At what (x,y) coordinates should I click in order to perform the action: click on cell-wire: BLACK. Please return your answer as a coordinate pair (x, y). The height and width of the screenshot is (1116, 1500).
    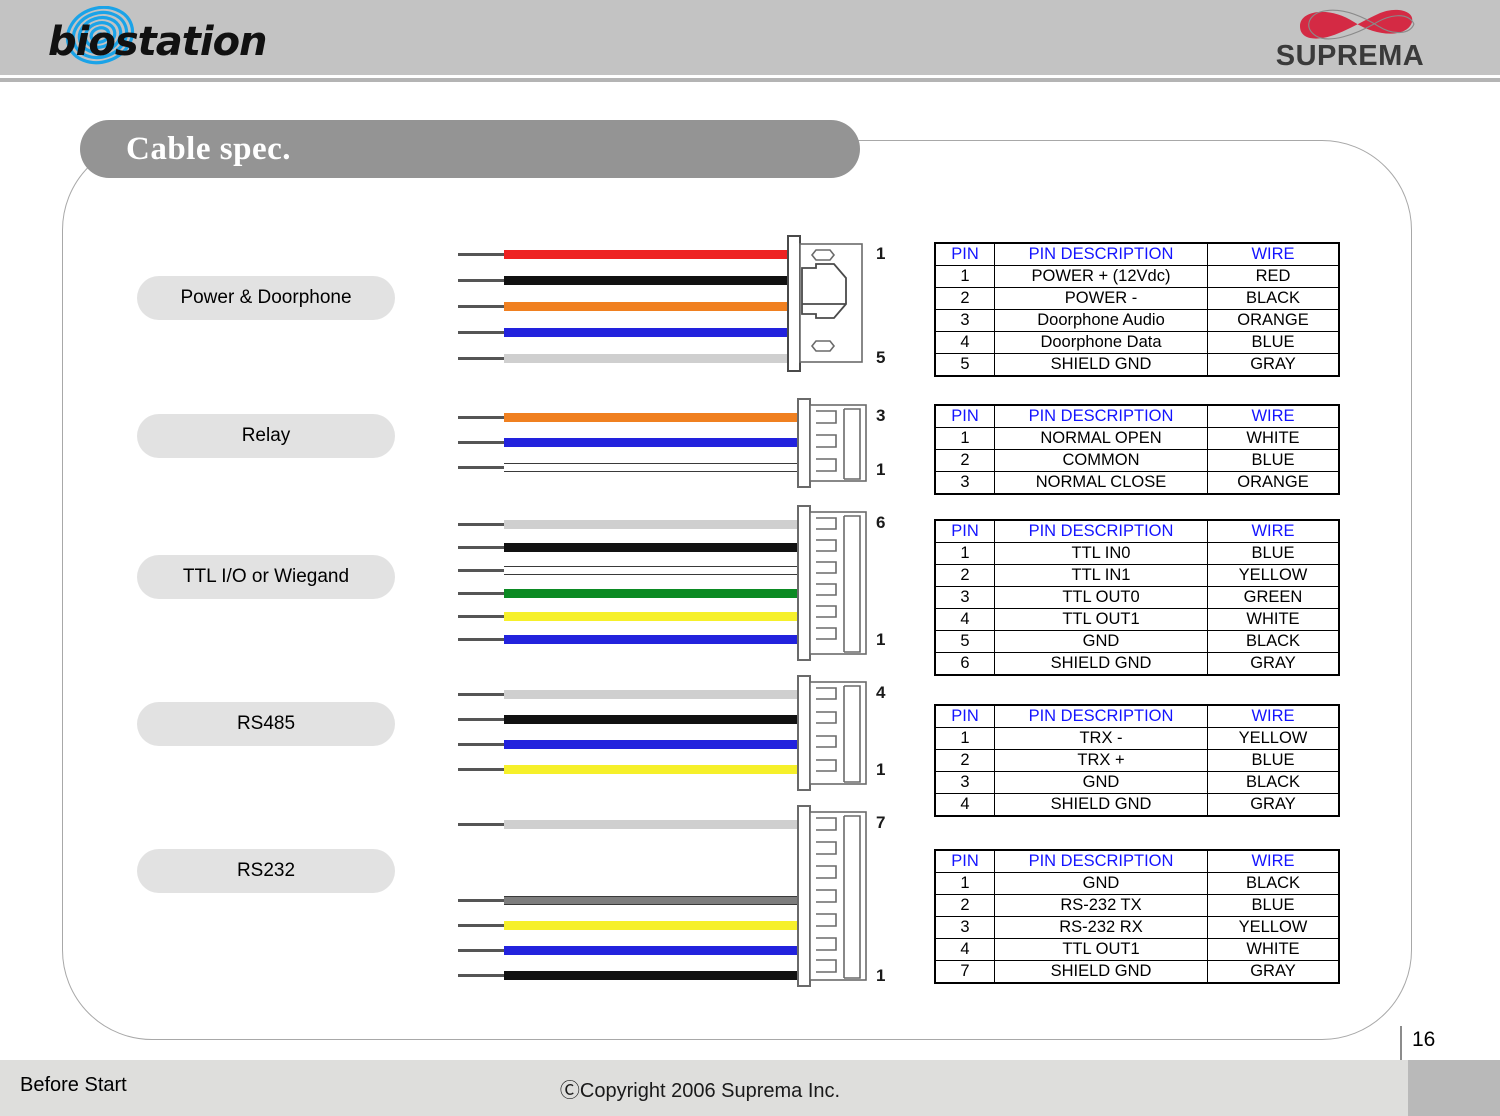
    Looking at the image, I should click on (1273, 298).